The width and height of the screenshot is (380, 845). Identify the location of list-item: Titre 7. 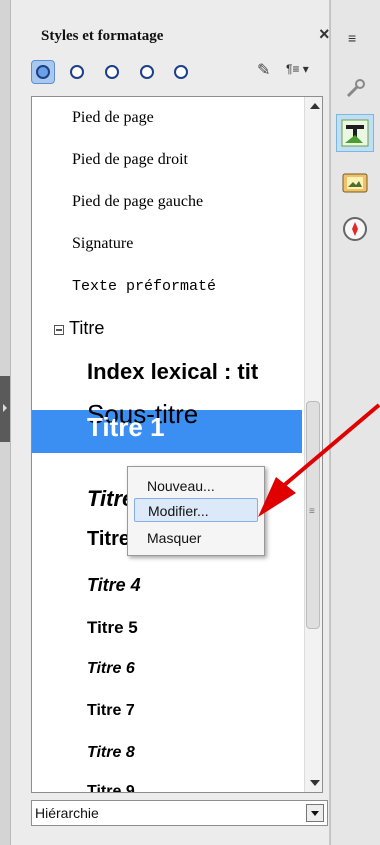
(111, 711).